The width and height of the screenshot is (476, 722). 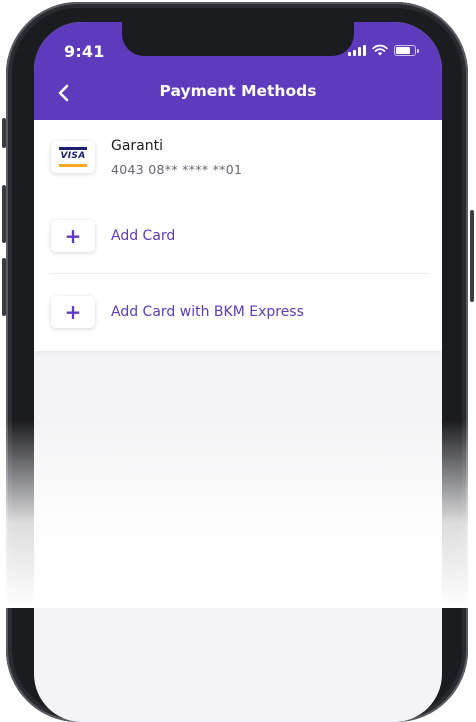 What do you see at coordinates (84, 51) in the screenshot?
I see `status-time: 9:41` at bounding box center [84, 51].